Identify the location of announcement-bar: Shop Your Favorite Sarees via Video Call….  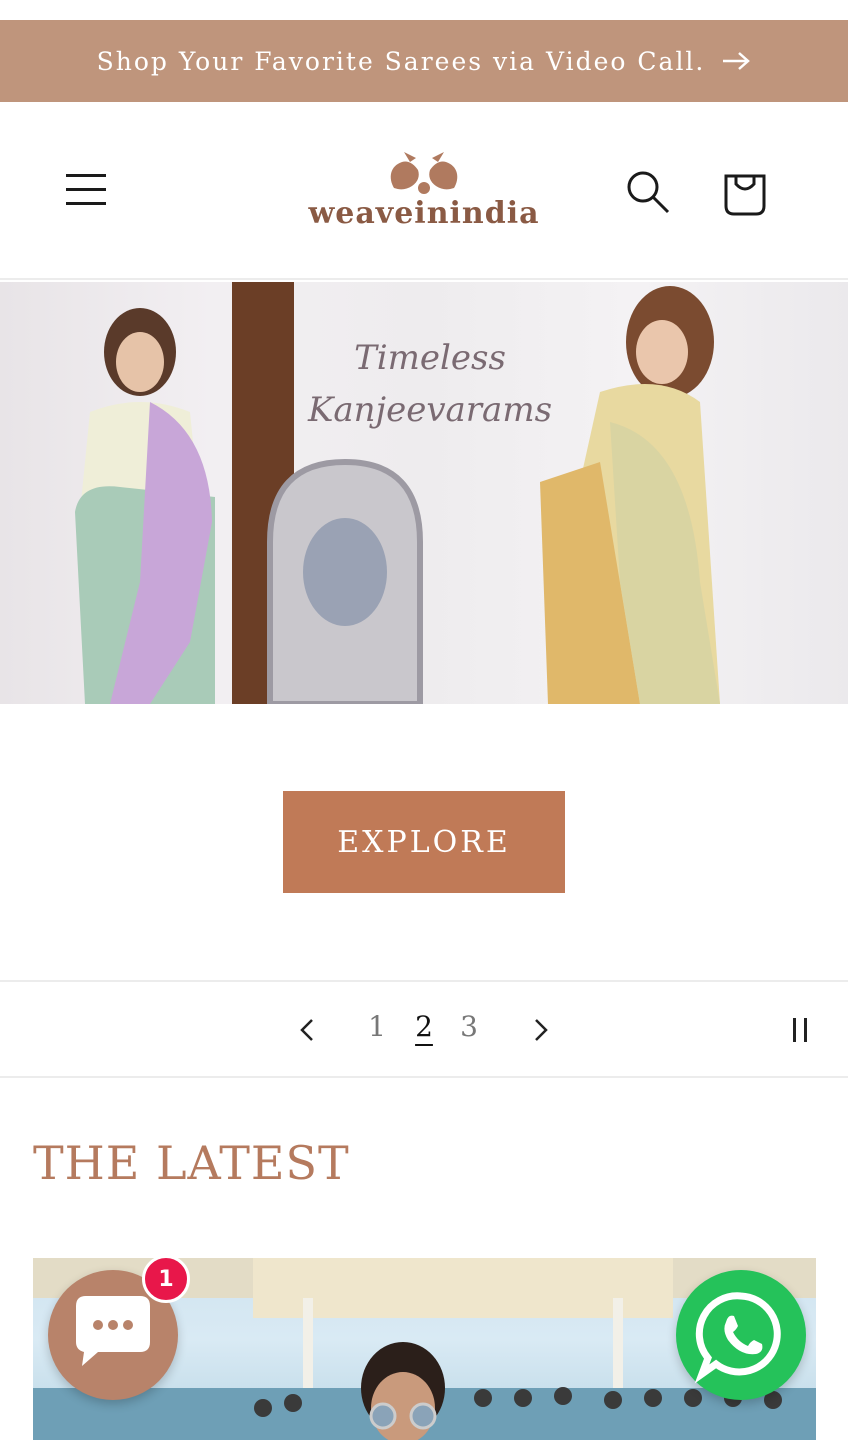
(424, 61).